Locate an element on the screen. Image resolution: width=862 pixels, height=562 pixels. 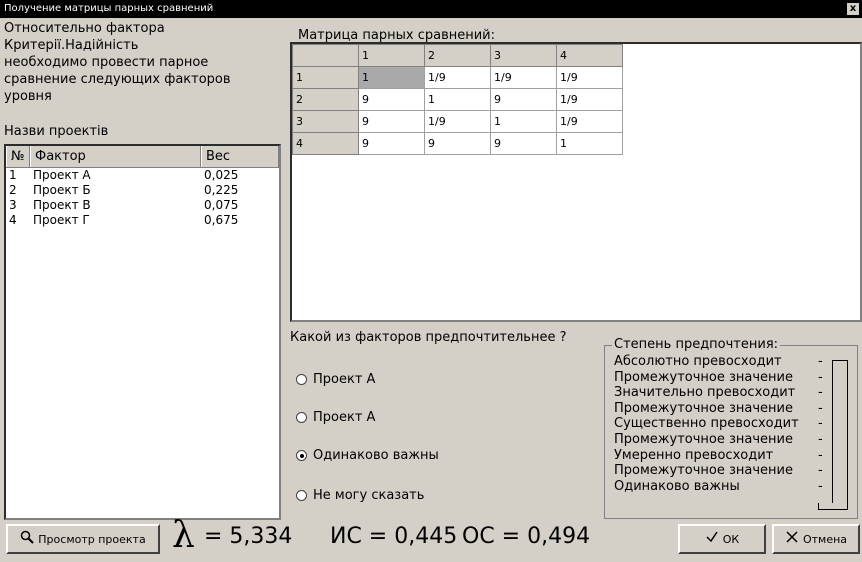
preference-level: Абсолютно превосходит is located at coordinates (698, 361).